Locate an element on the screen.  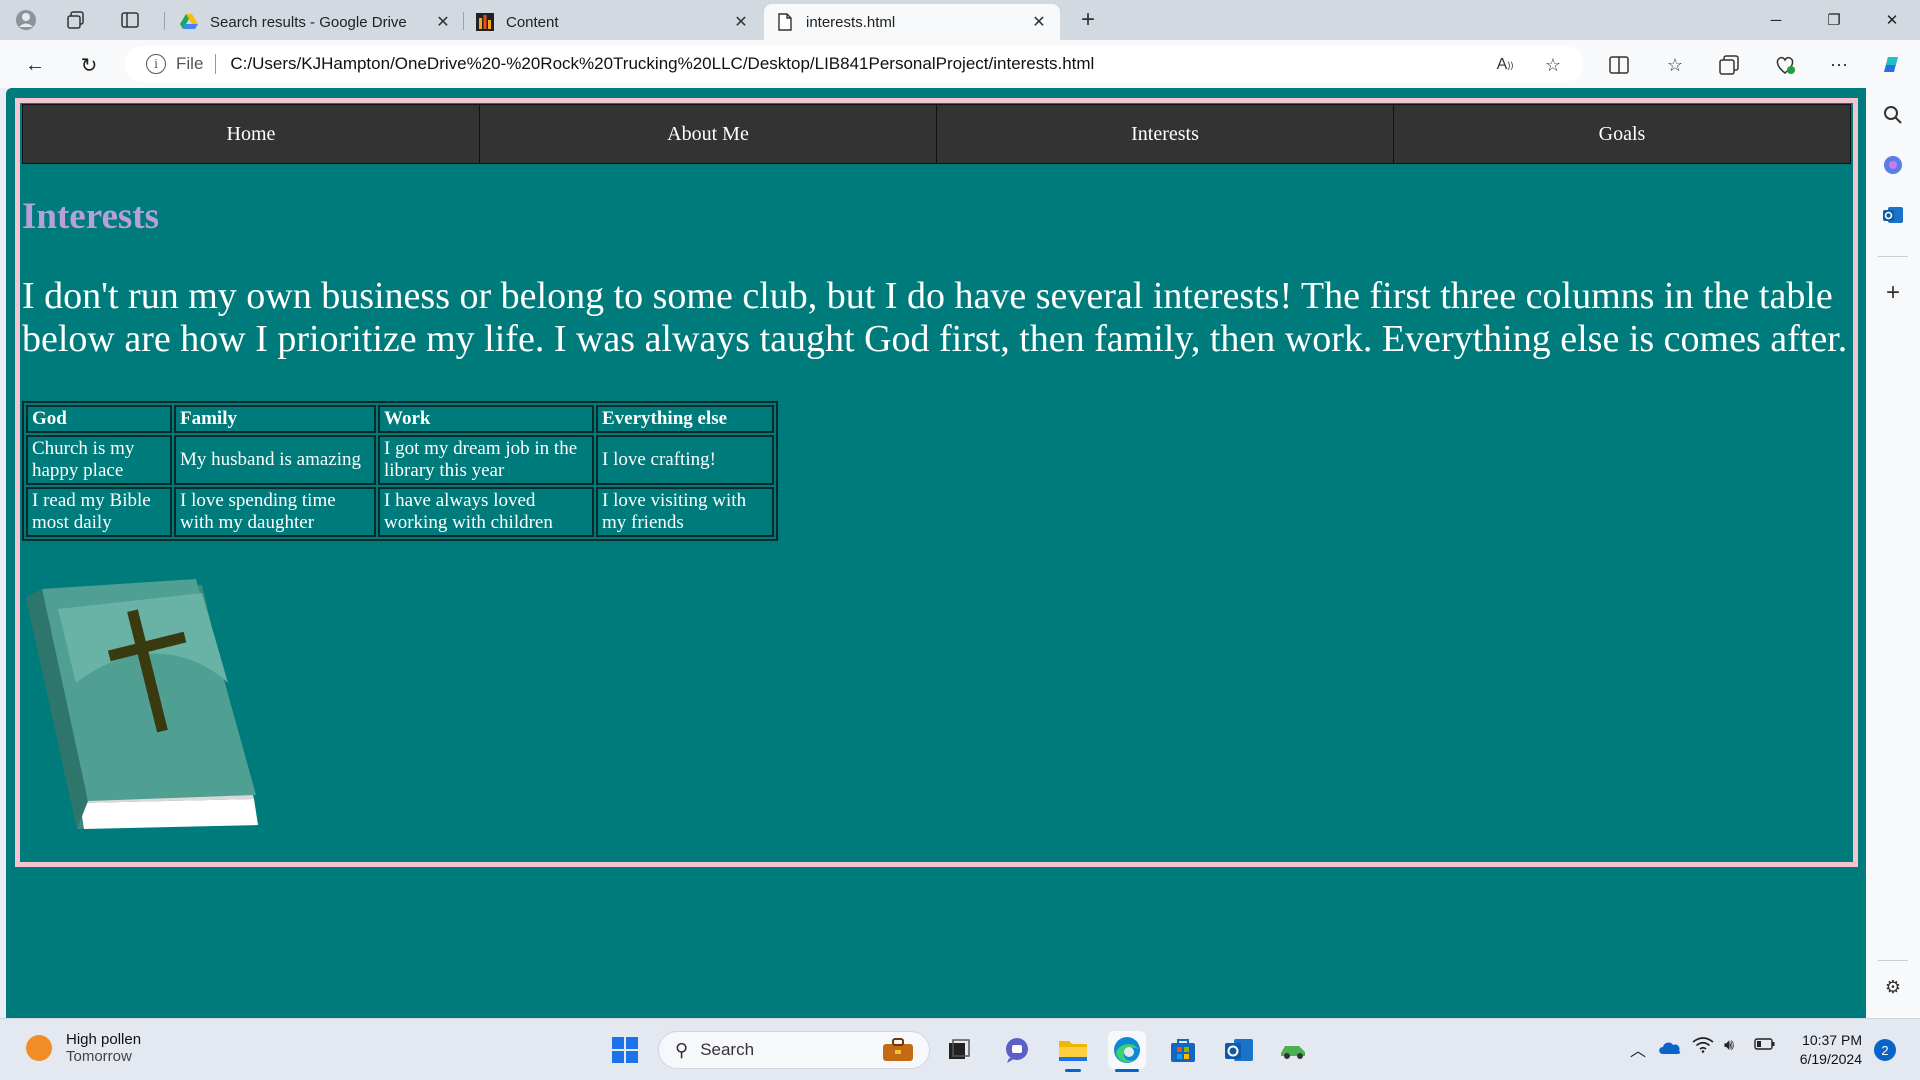
task-view-icon is located at coordinates (959, 1050).